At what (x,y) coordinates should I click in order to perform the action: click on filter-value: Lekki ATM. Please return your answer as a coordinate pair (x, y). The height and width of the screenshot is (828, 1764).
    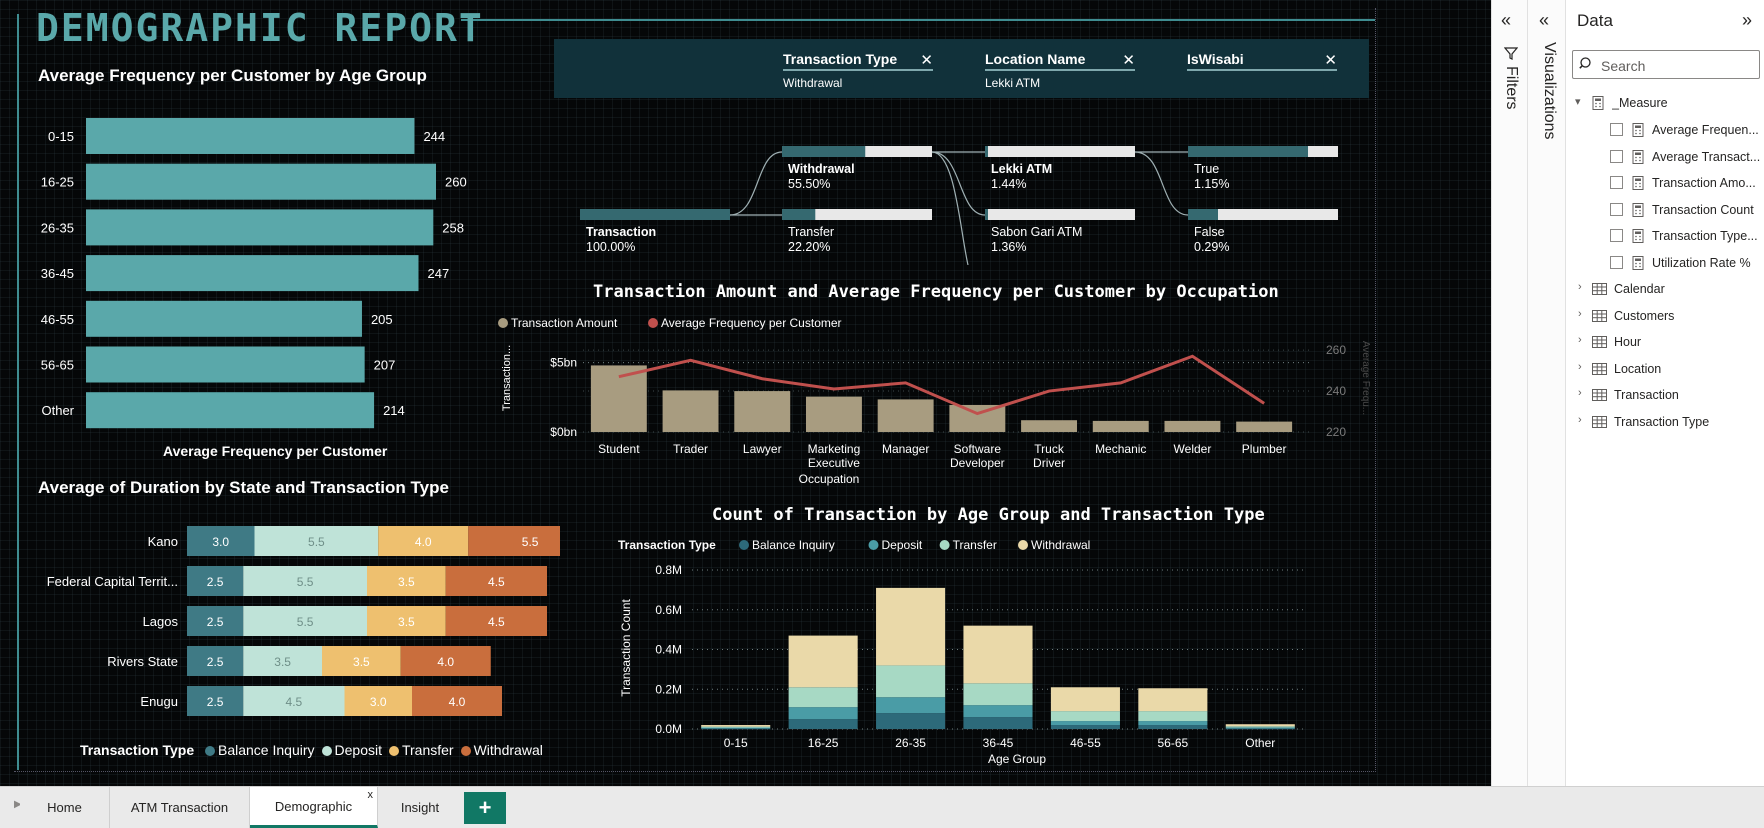
    Looking at the image, I should click on (1013, 83).